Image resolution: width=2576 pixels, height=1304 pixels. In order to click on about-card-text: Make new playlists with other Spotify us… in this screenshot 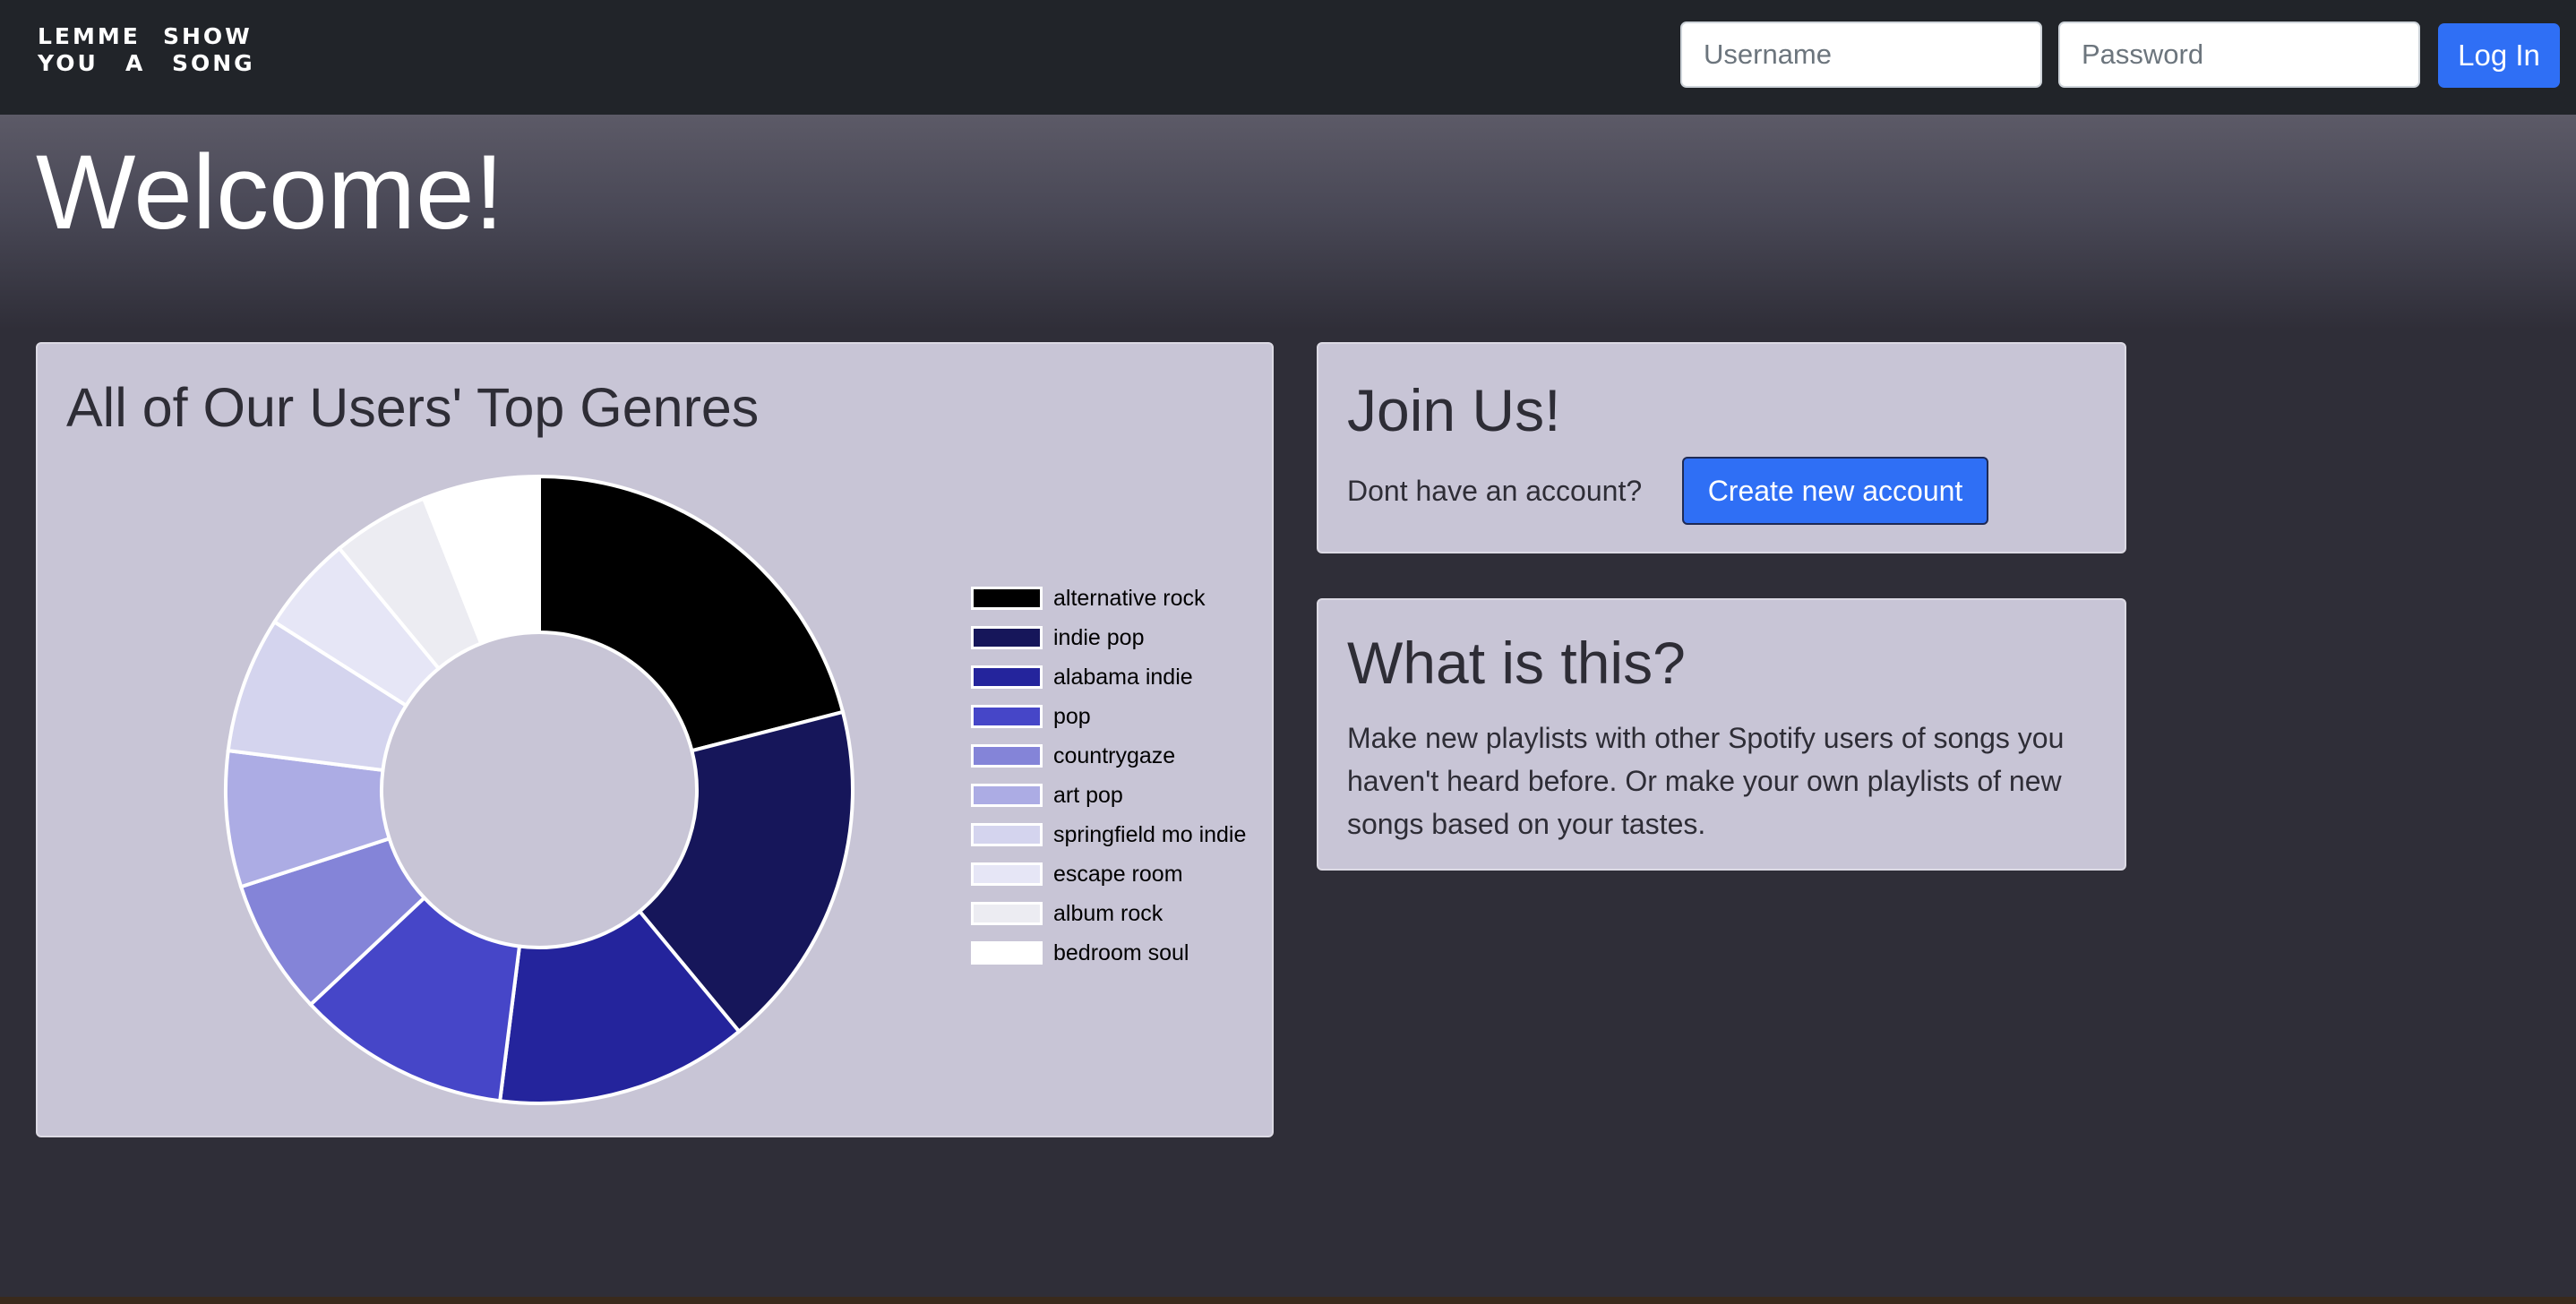, I will do `click(1706, 781)`.